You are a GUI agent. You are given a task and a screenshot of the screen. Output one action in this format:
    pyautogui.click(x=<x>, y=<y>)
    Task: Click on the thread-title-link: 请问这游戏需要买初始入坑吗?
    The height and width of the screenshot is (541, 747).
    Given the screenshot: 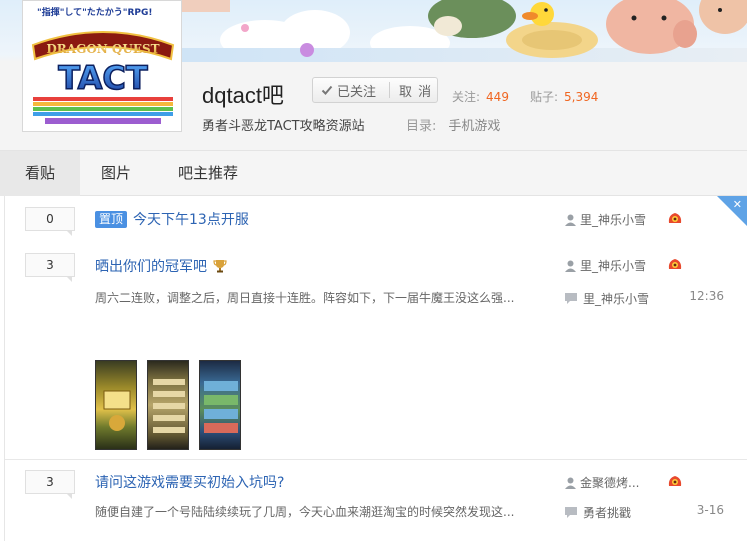 What is the action you would take?
    pyautogui.click(x=189, y=482)
    